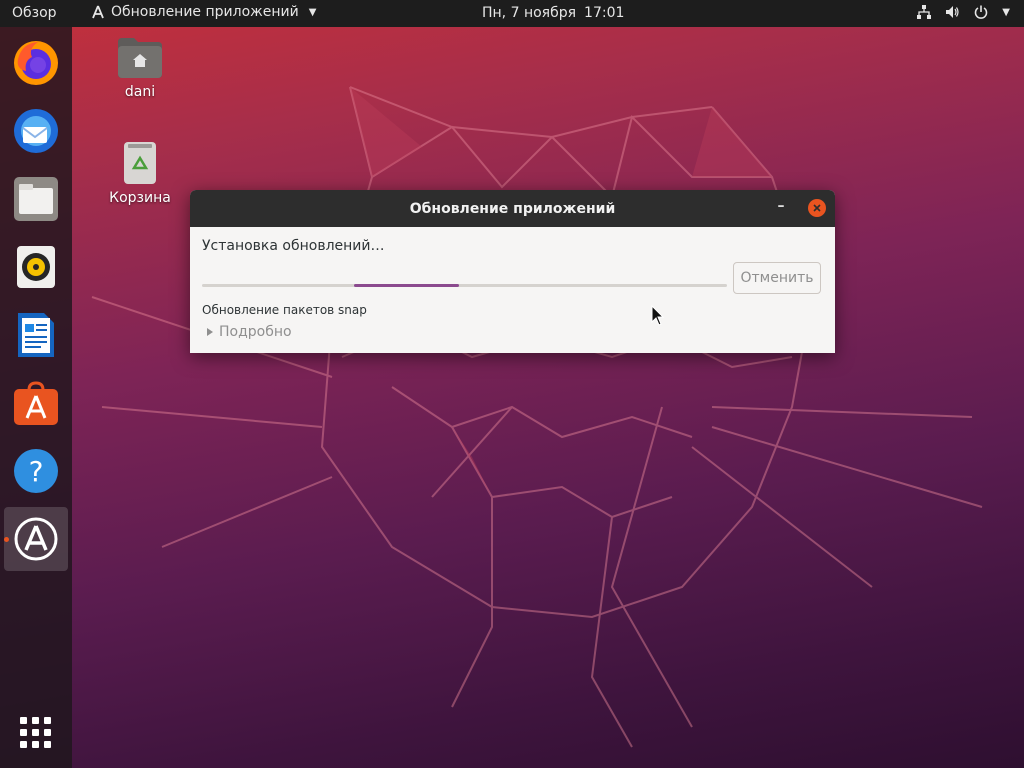  What do you see at coordinates (140, 198) in the screenshot?
I see `trash-label: Корзина` at bounding box center [140, 198].